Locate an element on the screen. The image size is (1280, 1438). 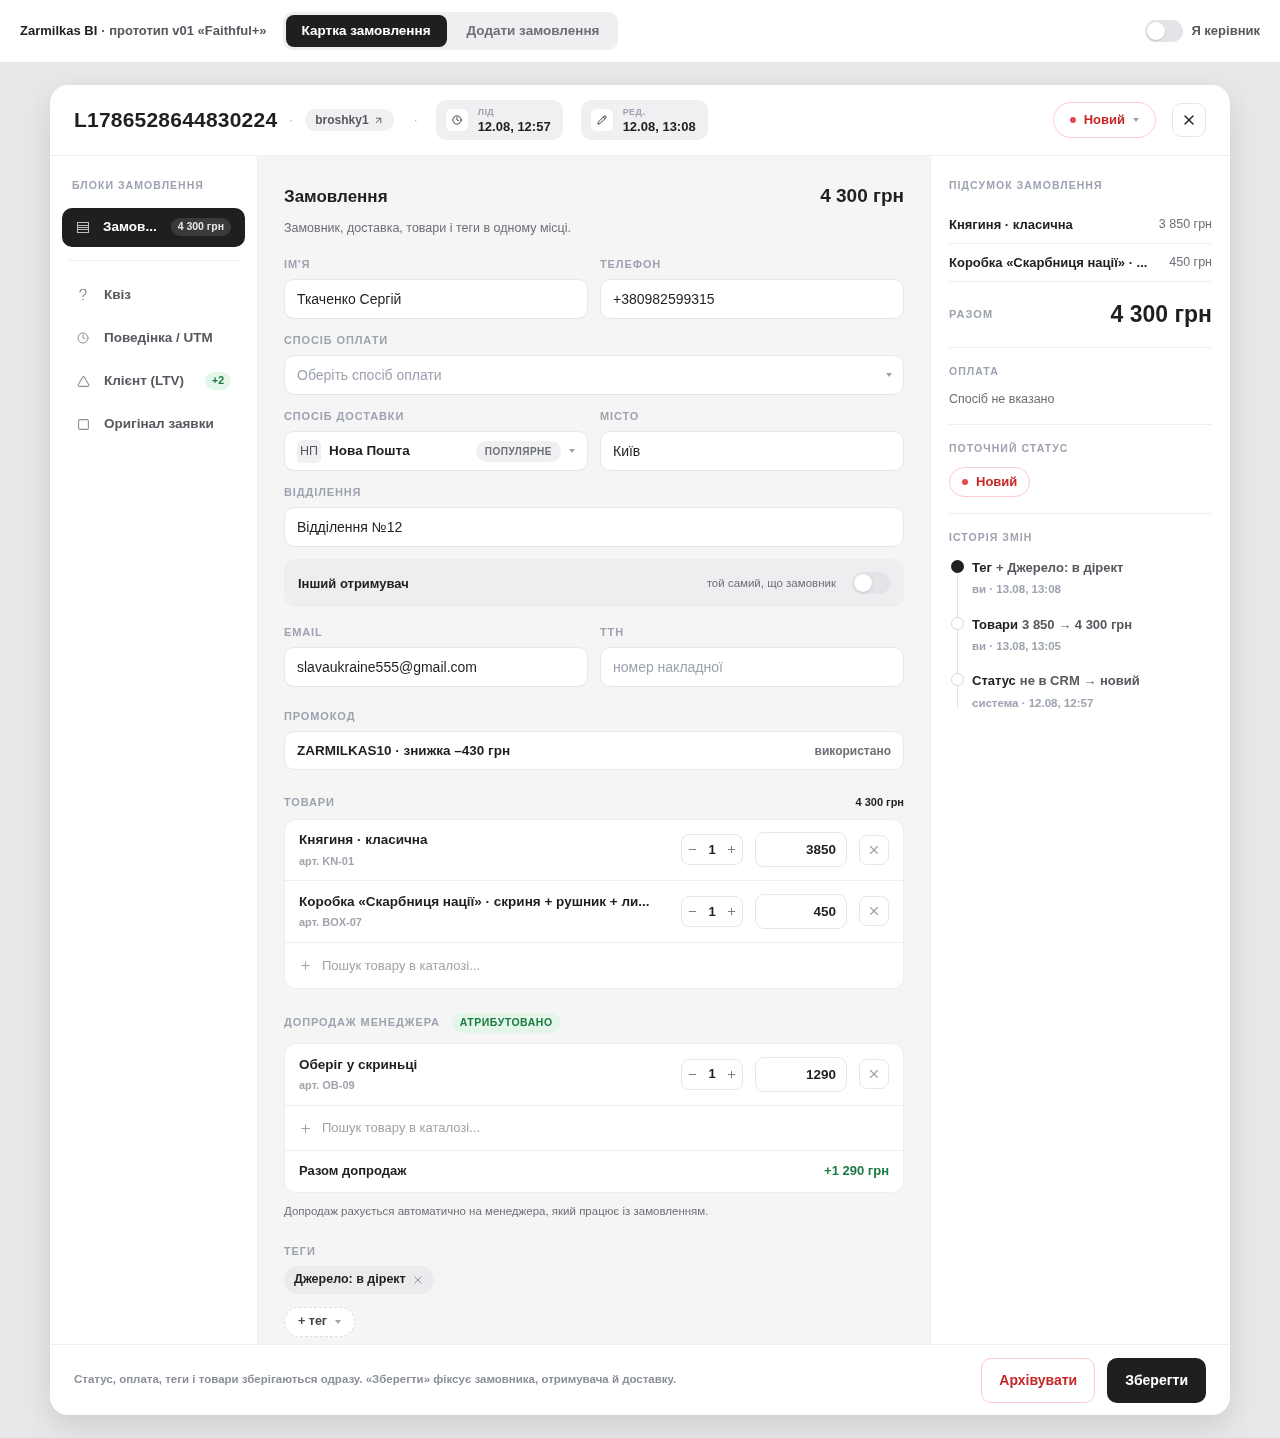
product-sku: арт. BOX-07 is located at coordinates (331, 923).